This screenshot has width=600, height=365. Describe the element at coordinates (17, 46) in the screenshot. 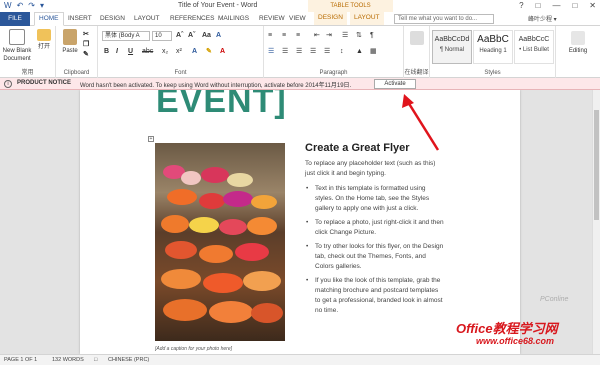

I see `new-blank-document-button: New Blank Document` at that location.